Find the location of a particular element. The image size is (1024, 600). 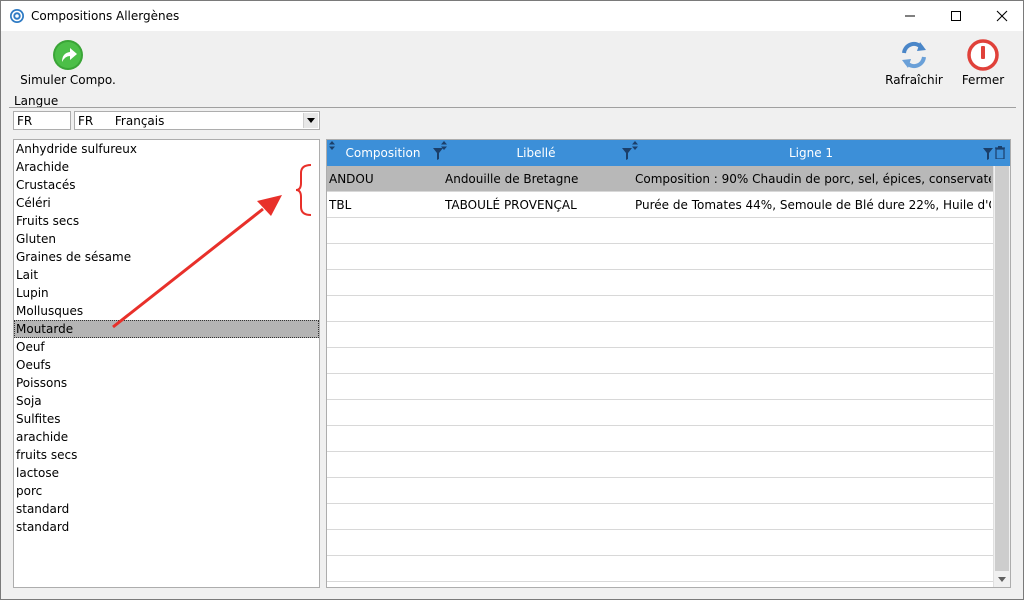

allergen-item: Sulfites is located at coordinates (166, 419).